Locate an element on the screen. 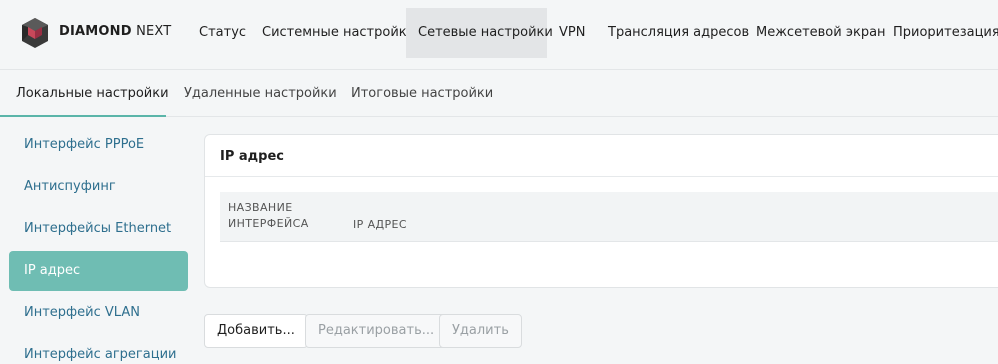 The height and width of the screenshot is (364, 998). nav-network-settings: Сетевые настройки is located at coordinates (479, 33).